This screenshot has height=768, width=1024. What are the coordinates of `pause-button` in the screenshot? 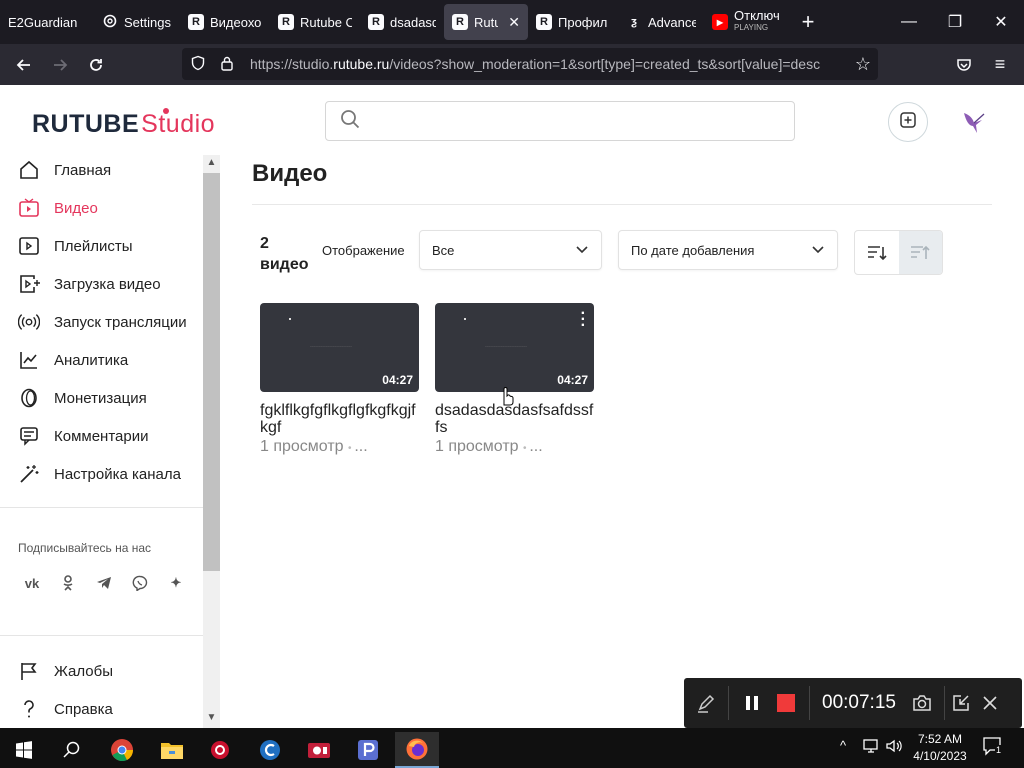 It's located at (752, 703).